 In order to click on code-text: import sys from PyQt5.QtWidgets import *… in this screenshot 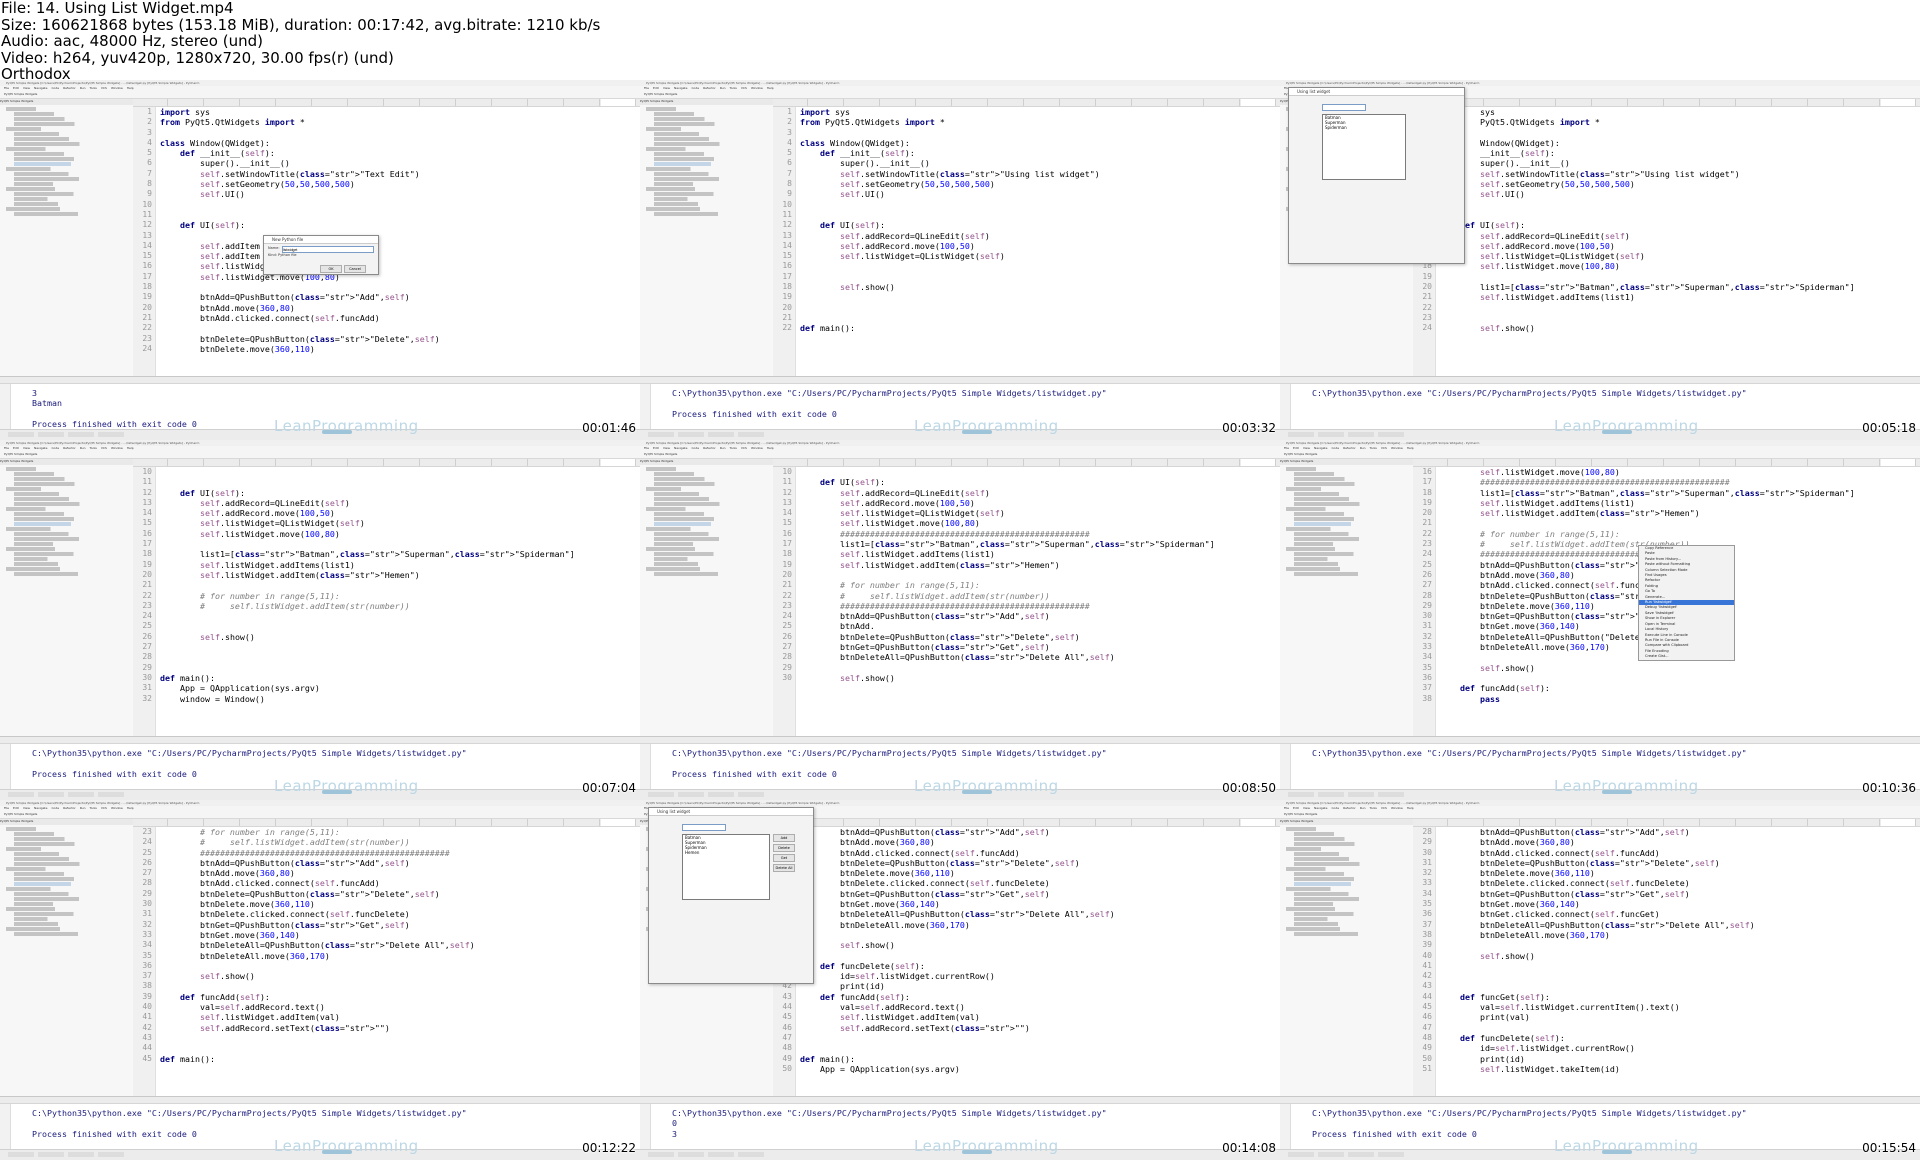, I will do `click(398, 230)`.